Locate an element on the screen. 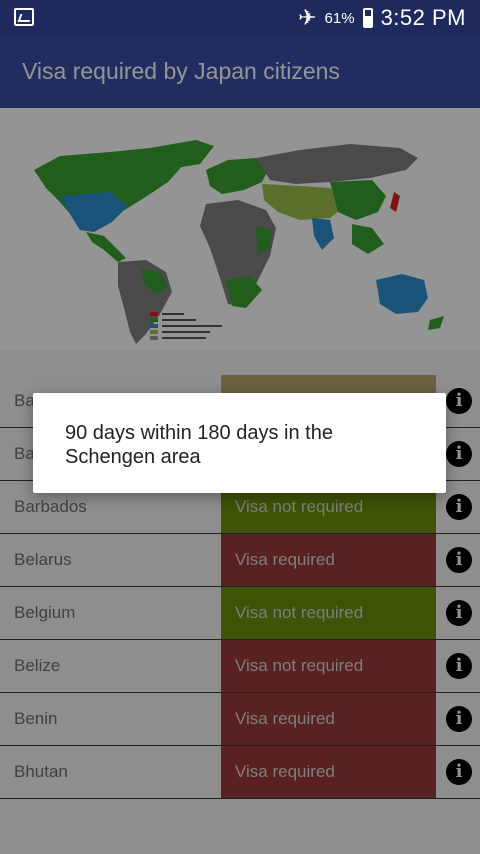 The image size is (480, 854). battery-fill is located at coordinates (367, 21).